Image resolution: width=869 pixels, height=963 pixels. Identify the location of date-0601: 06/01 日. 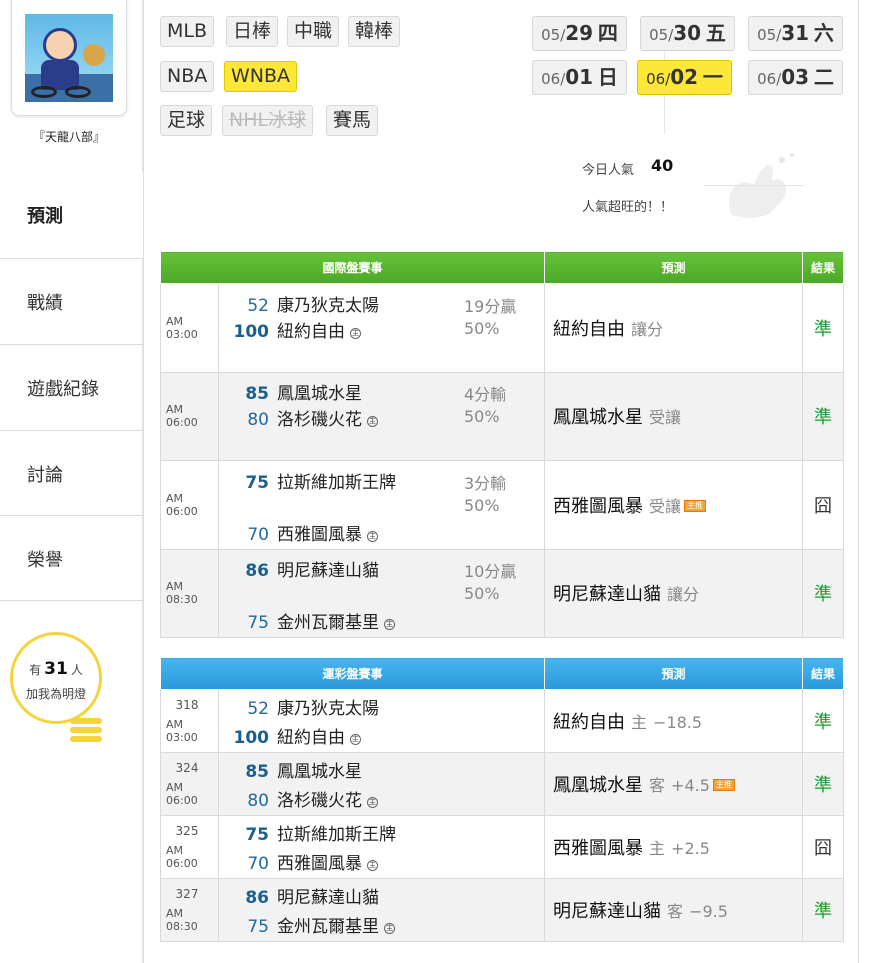
(579, 77).